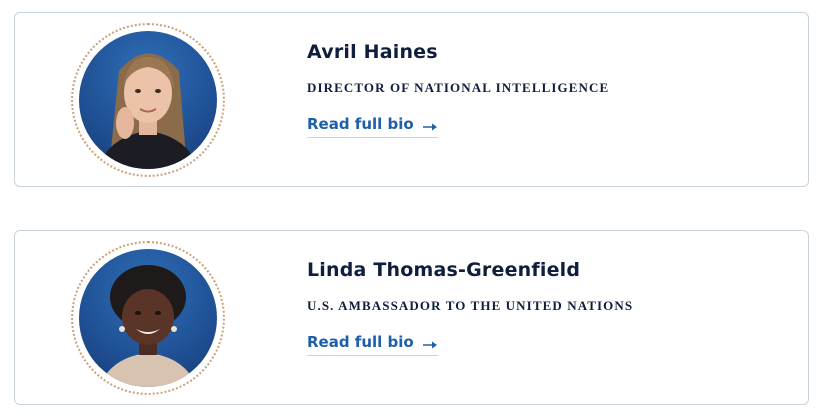 Image resolution: width=829 pixels, height=420 pixels. I want to click on person-name: Linda Thomas-Greenfield, so click(444, 270).